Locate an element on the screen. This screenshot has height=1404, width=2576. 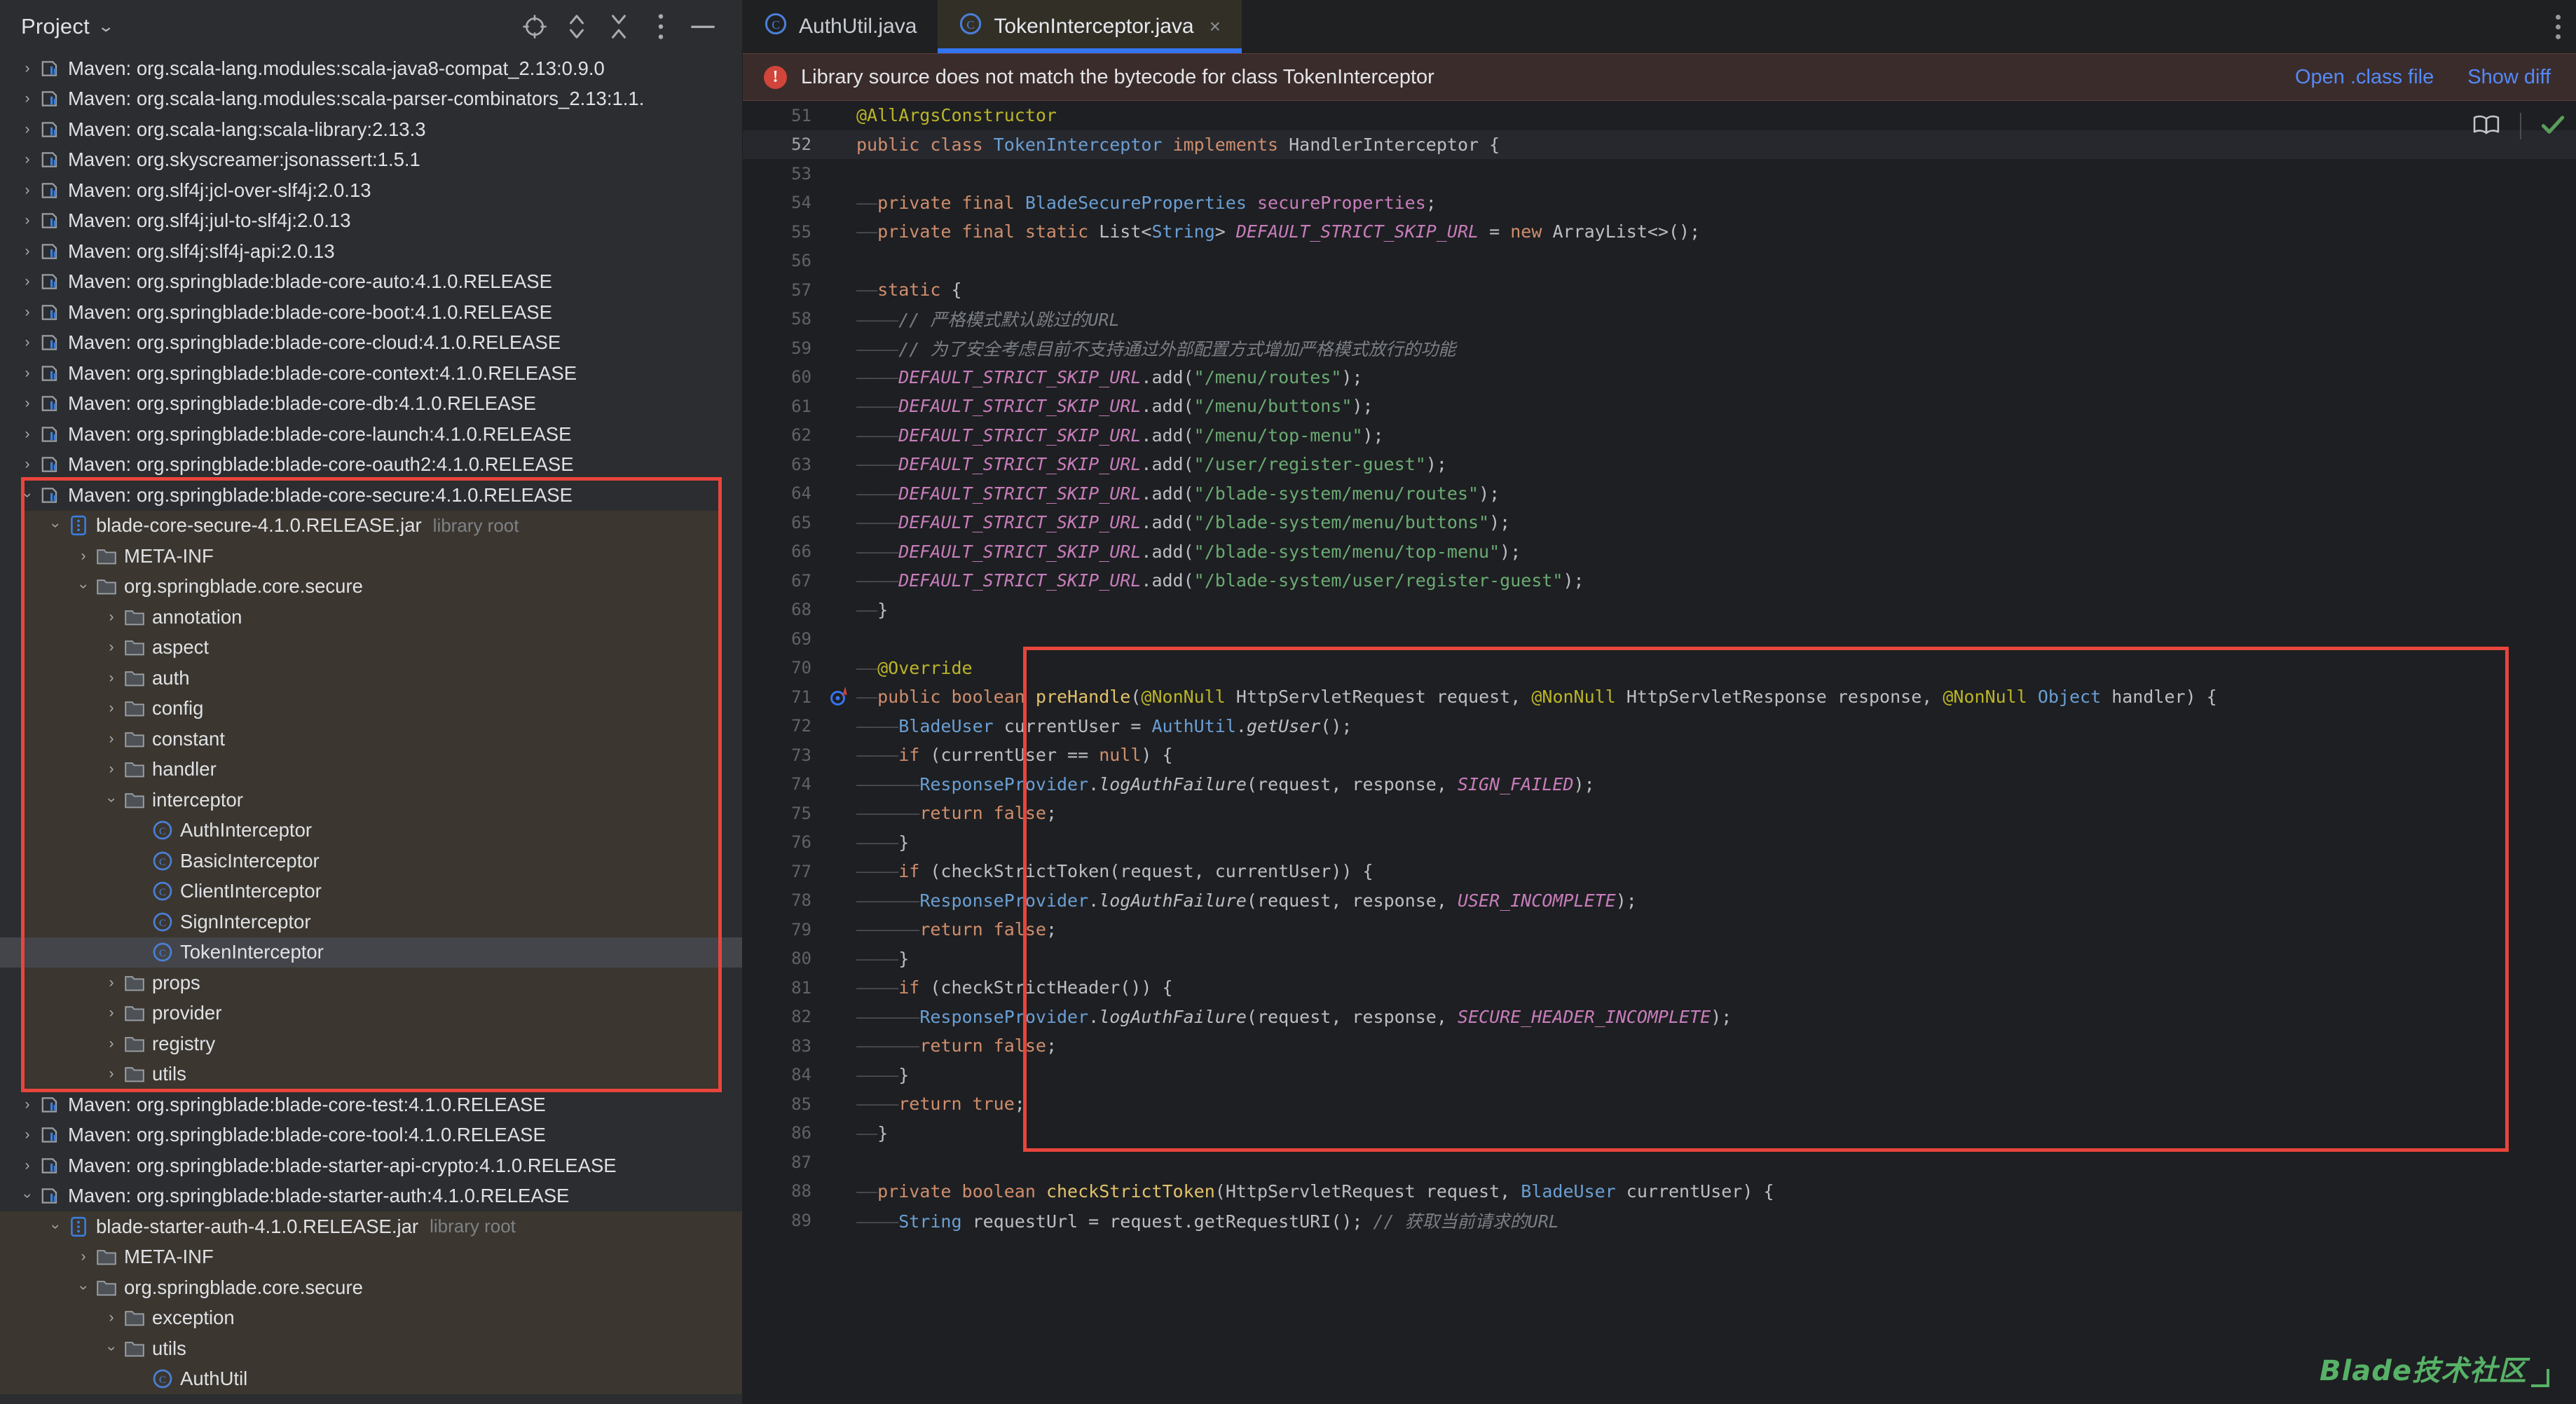
tree-row: › auth is located at coordinates (371, 678).